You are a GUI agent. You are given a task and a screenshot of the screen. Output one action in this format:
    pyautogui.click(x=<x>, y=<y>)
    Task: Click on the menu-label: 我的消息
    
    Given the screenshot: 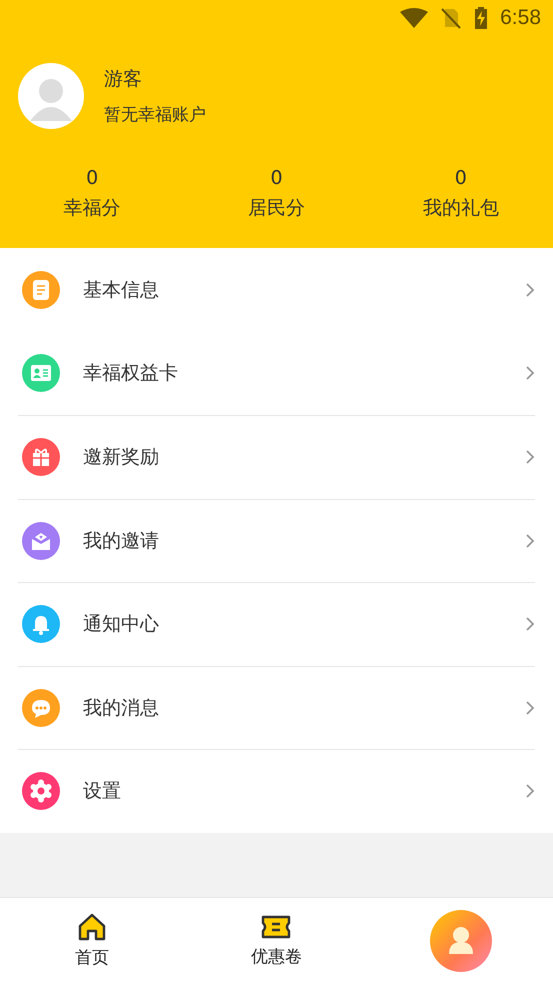 What is the action you would take?
    pyautogui.click(x=121, y=708)
    